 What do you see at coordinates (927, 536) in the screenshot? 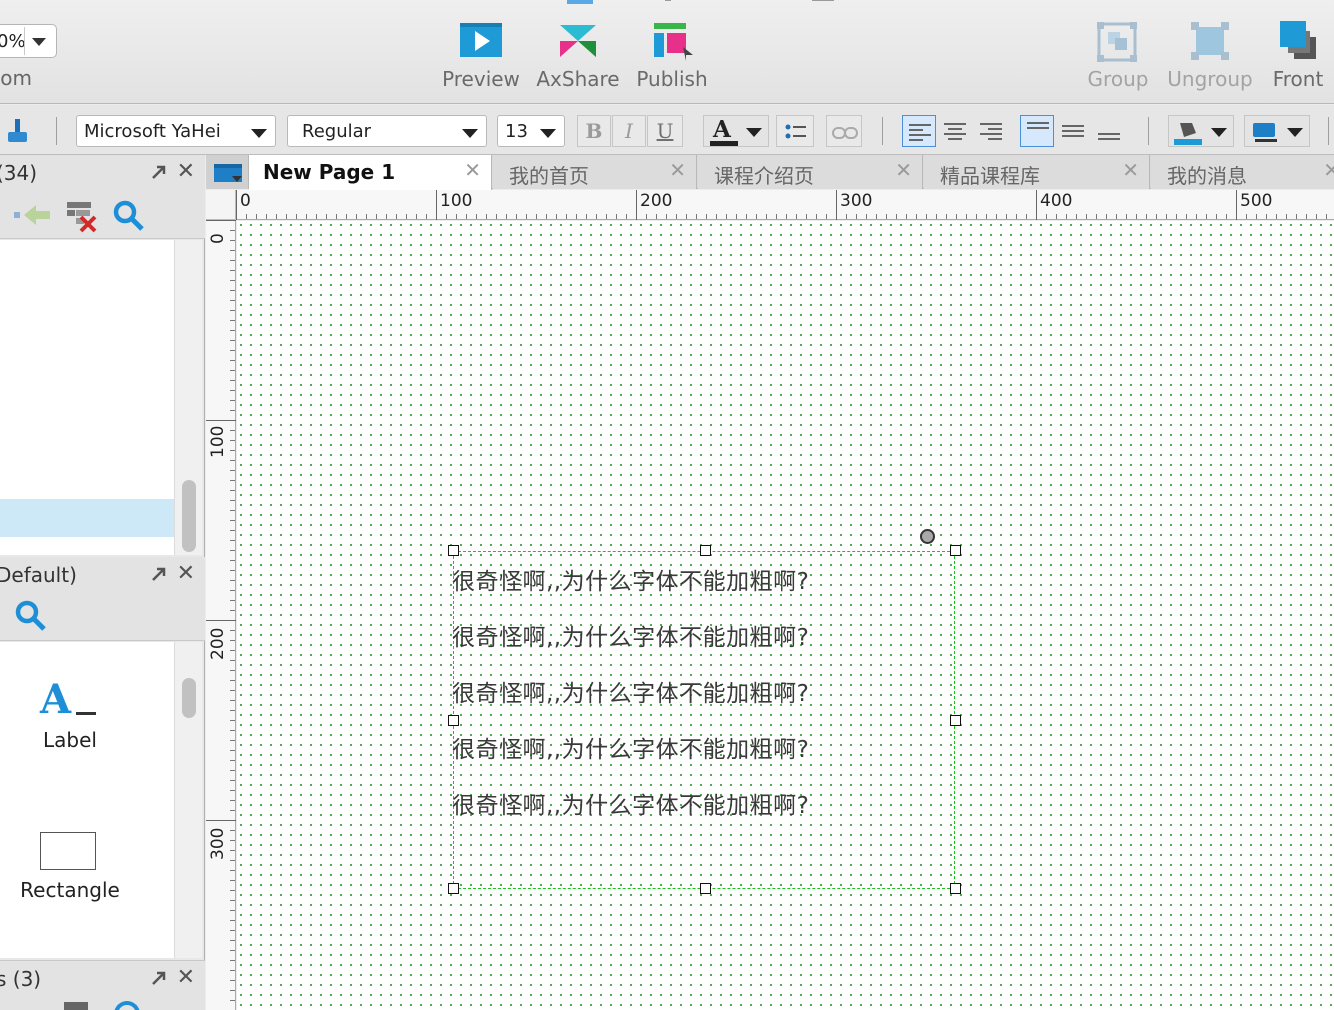
I see `rotation-handle` at bounding box center [927, 536].